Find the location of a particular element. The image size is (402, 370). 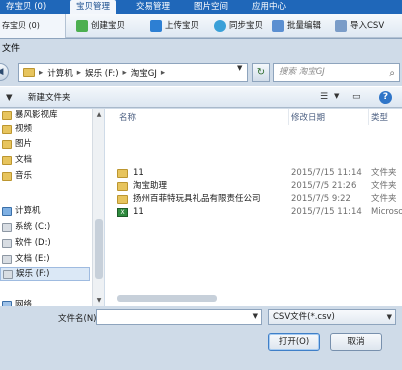

nav-item-label: 娱乐 (F:) is located at coordinates (33, 274).